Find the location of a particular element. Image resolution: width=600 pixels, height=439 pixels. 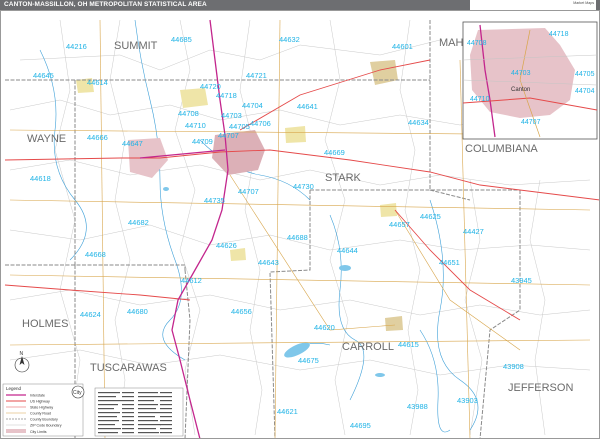

county-label-tuscarawas: TUSCARAWAS is located at coordinates (128, 368).